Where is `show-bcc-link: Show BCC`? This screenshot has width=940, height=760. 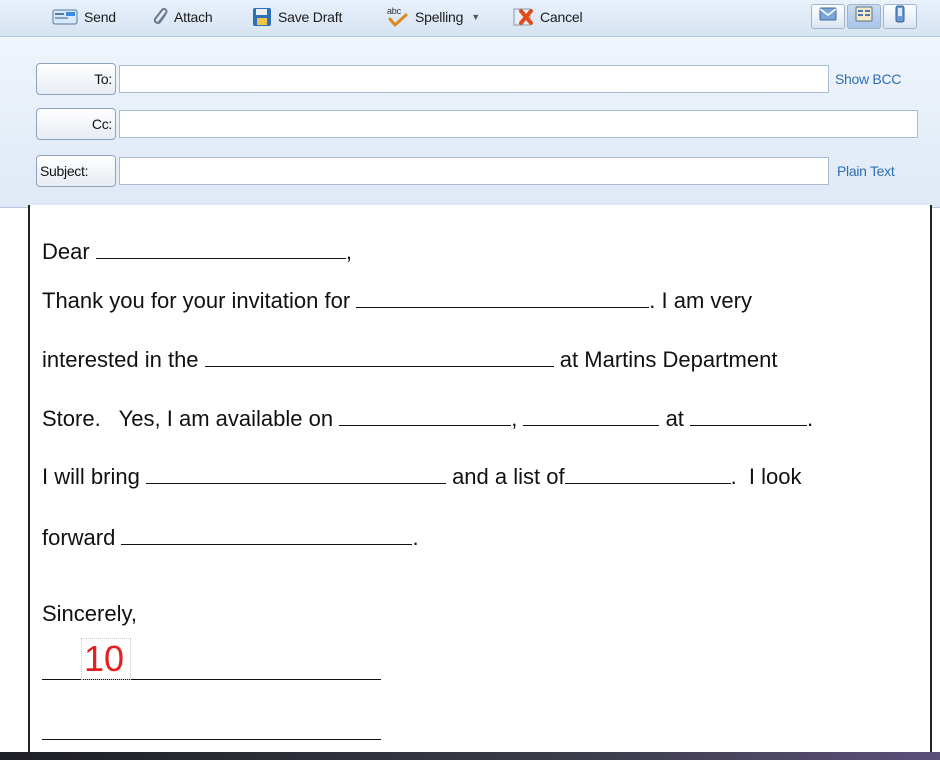 show-bcc-link: Show BCC is located at coordinates (868, 79).